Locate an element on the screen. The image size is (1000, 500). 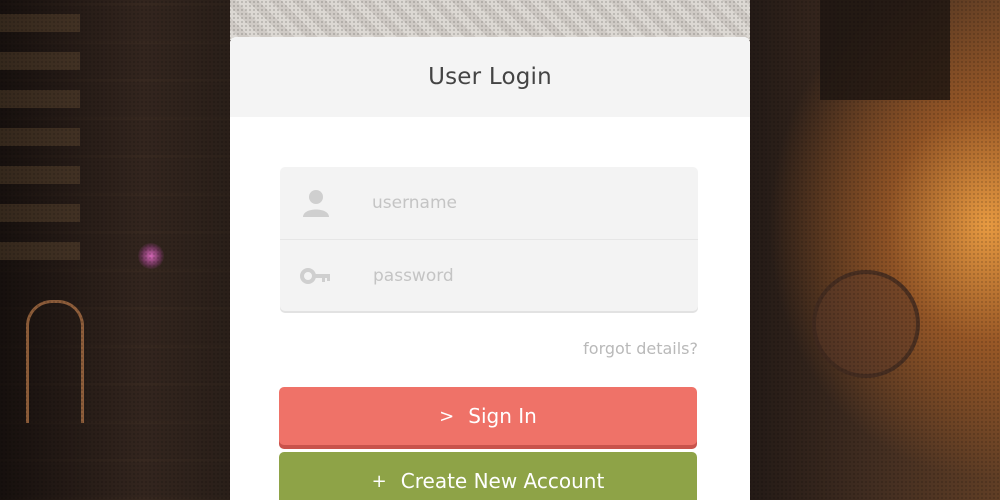
plus-icon: + is located at coordinates (379, 481).